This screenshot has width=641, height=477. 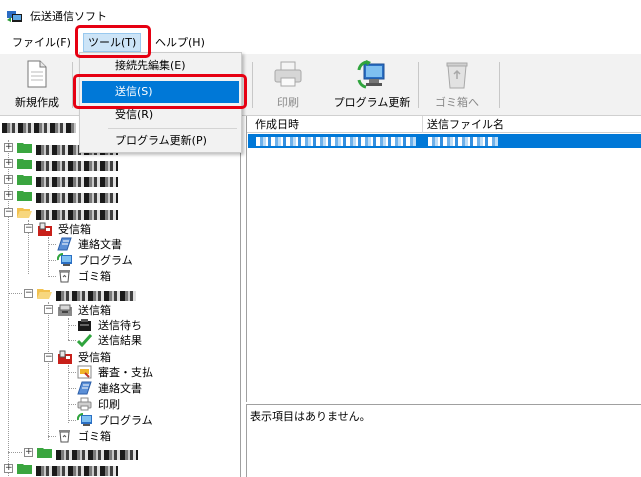 I want to click on list-row, so click(x=444, y=141).